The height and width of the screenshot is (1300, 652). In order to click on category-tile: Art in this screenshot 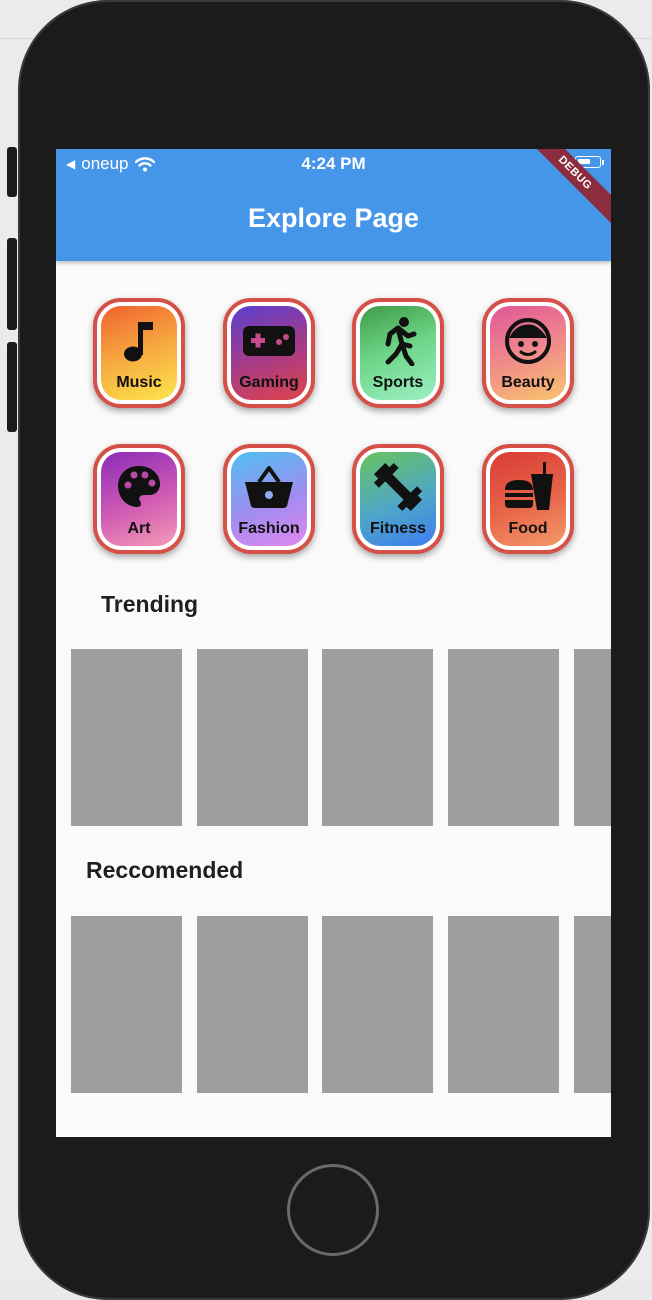, I will do `click(139, 499)`.